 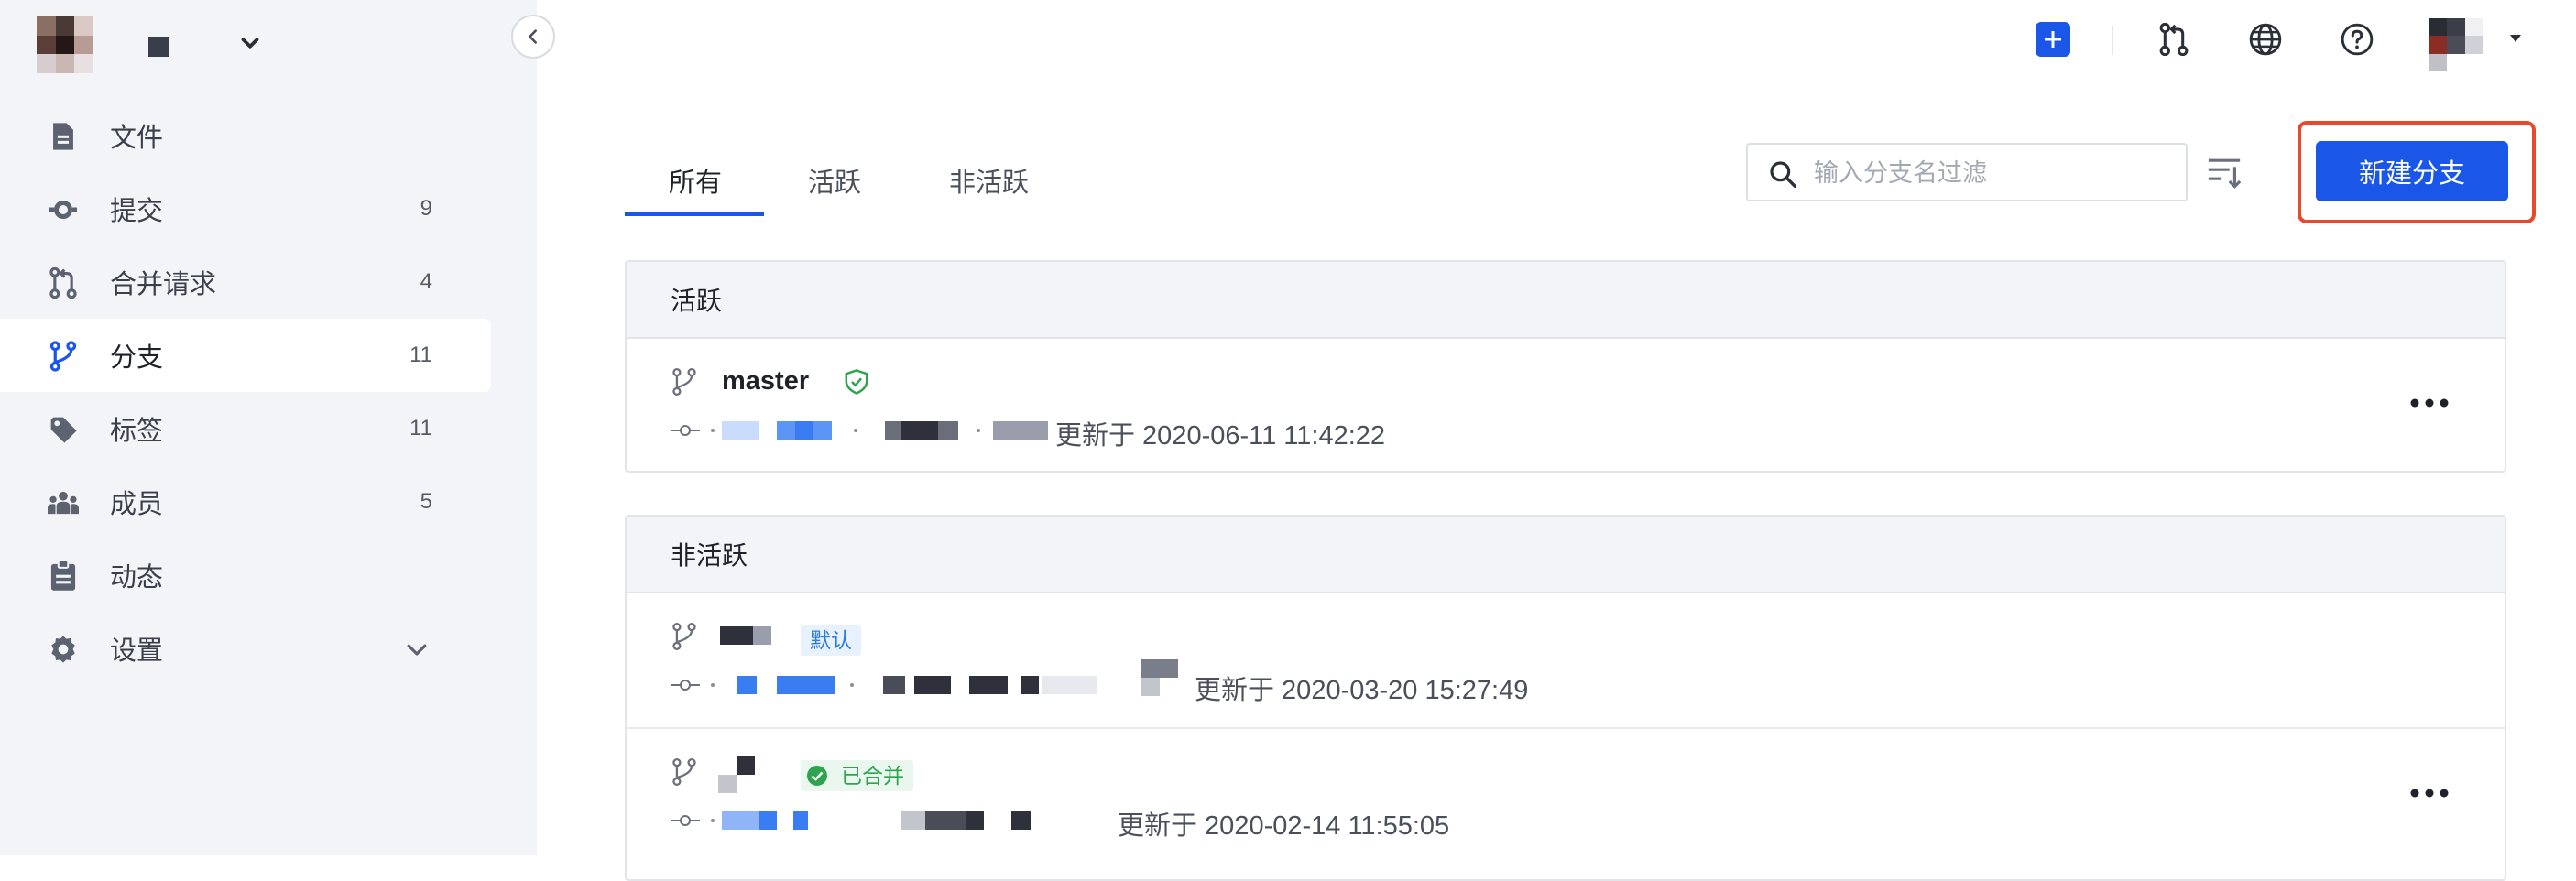 What do you see at coordinates (65, 44) in the screenshot?
I see `project-avatar` at bounding box center [65, 44].